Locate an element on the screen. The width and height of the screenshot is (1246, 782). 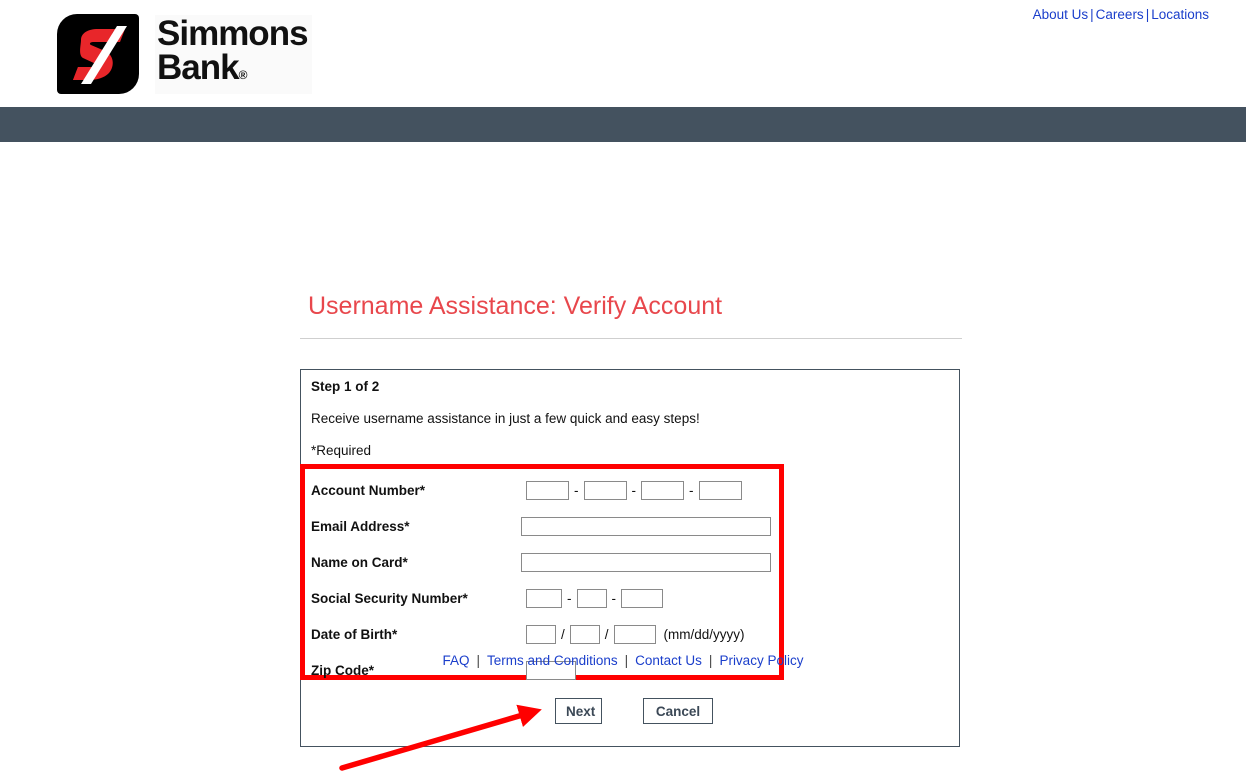
logo-wordmark: Simmons Bank® is located at coordinates (233, 53).